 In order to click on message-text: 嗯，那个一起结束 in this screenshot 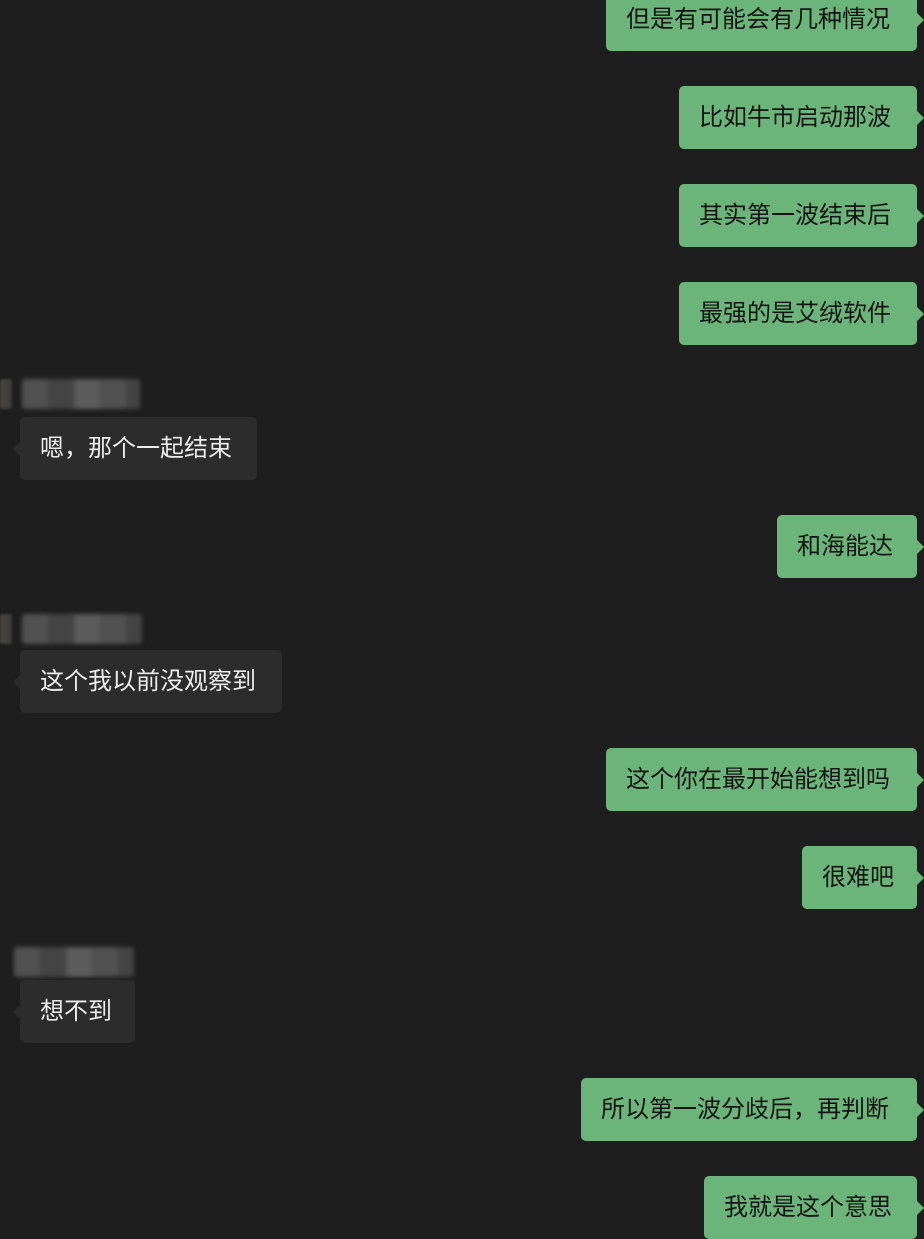, I will do `click(136, 448)`.